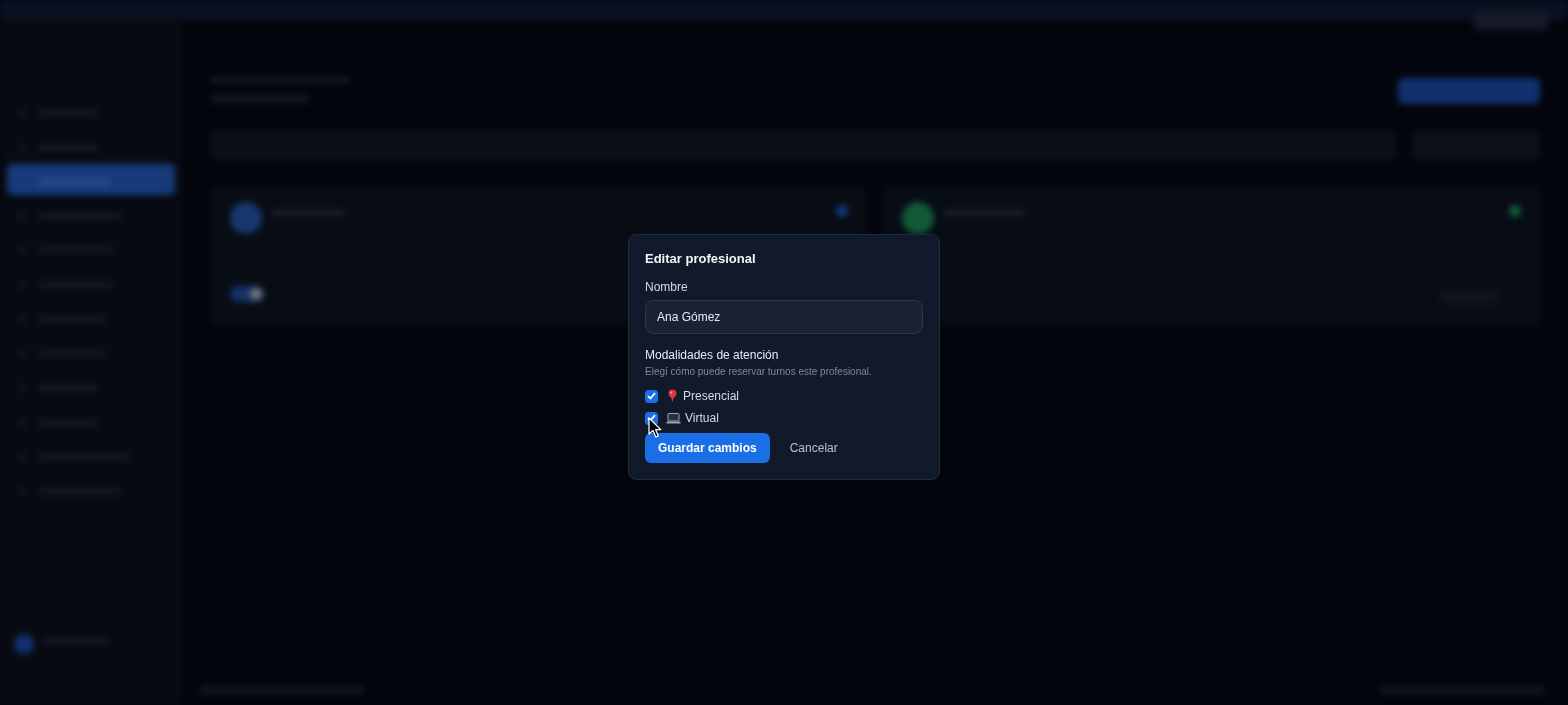  I want to click on pin-icon, so click(672, 396).